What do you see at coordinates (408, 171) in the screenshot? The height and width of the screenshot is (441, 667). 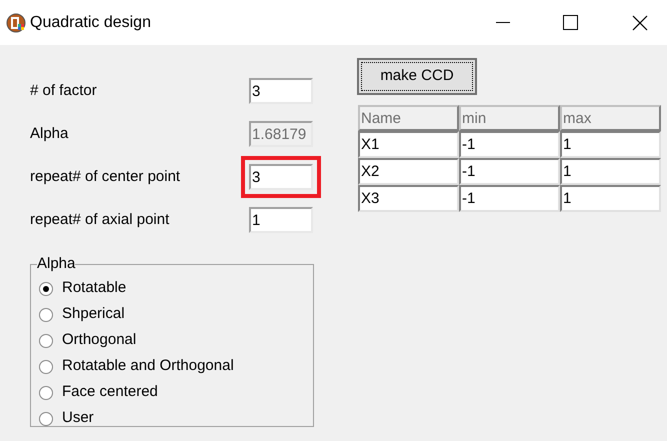 I see `table-cell: X2` at bounding box center [408, 171].